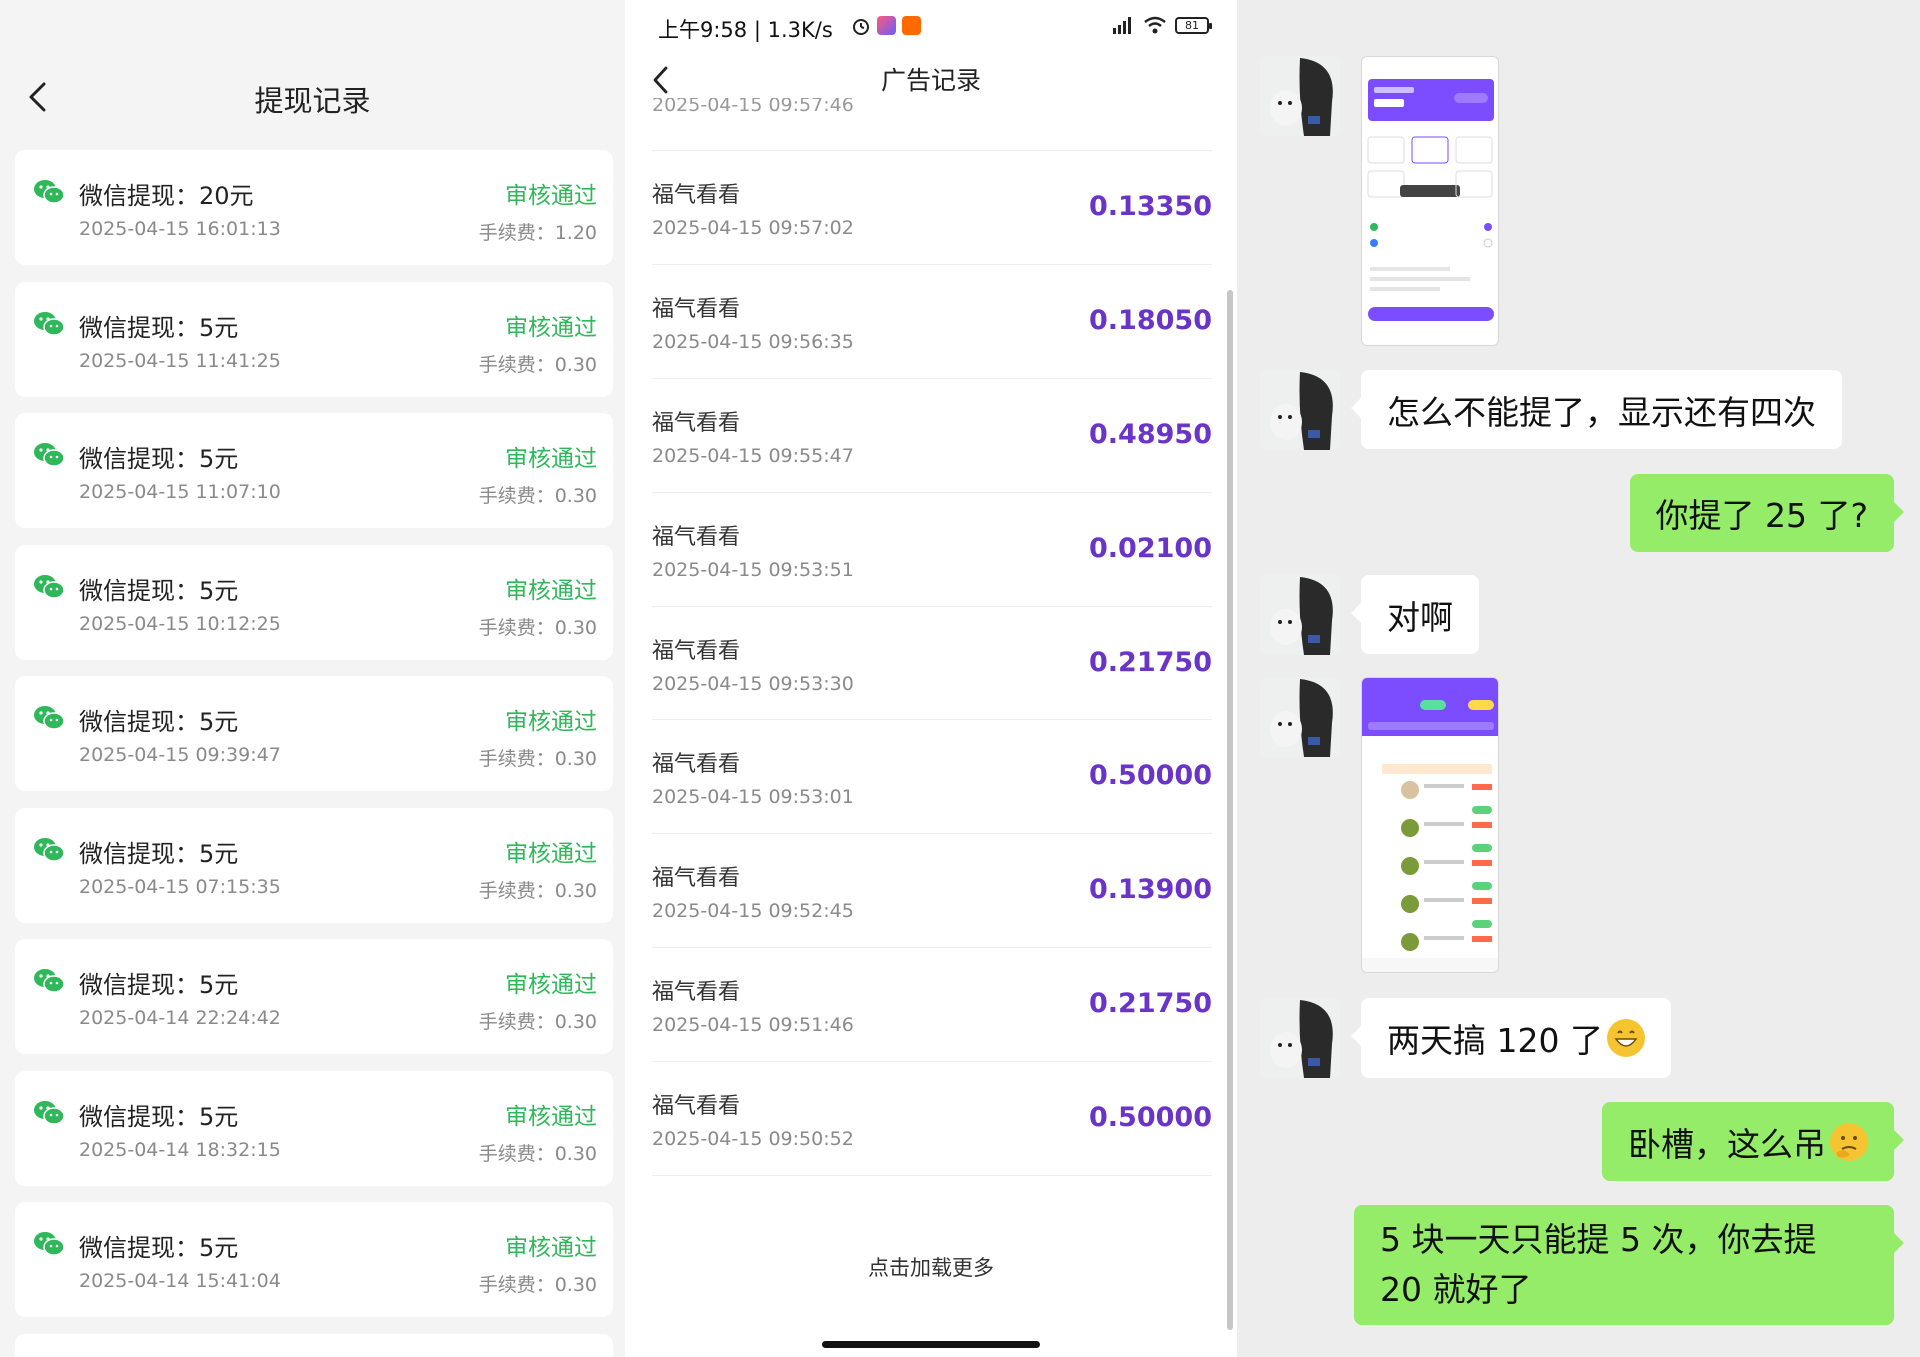  Describe the element at coordinates (1150, 548) in the screenshot. I see `ad-amount: 0.02100` at that location.